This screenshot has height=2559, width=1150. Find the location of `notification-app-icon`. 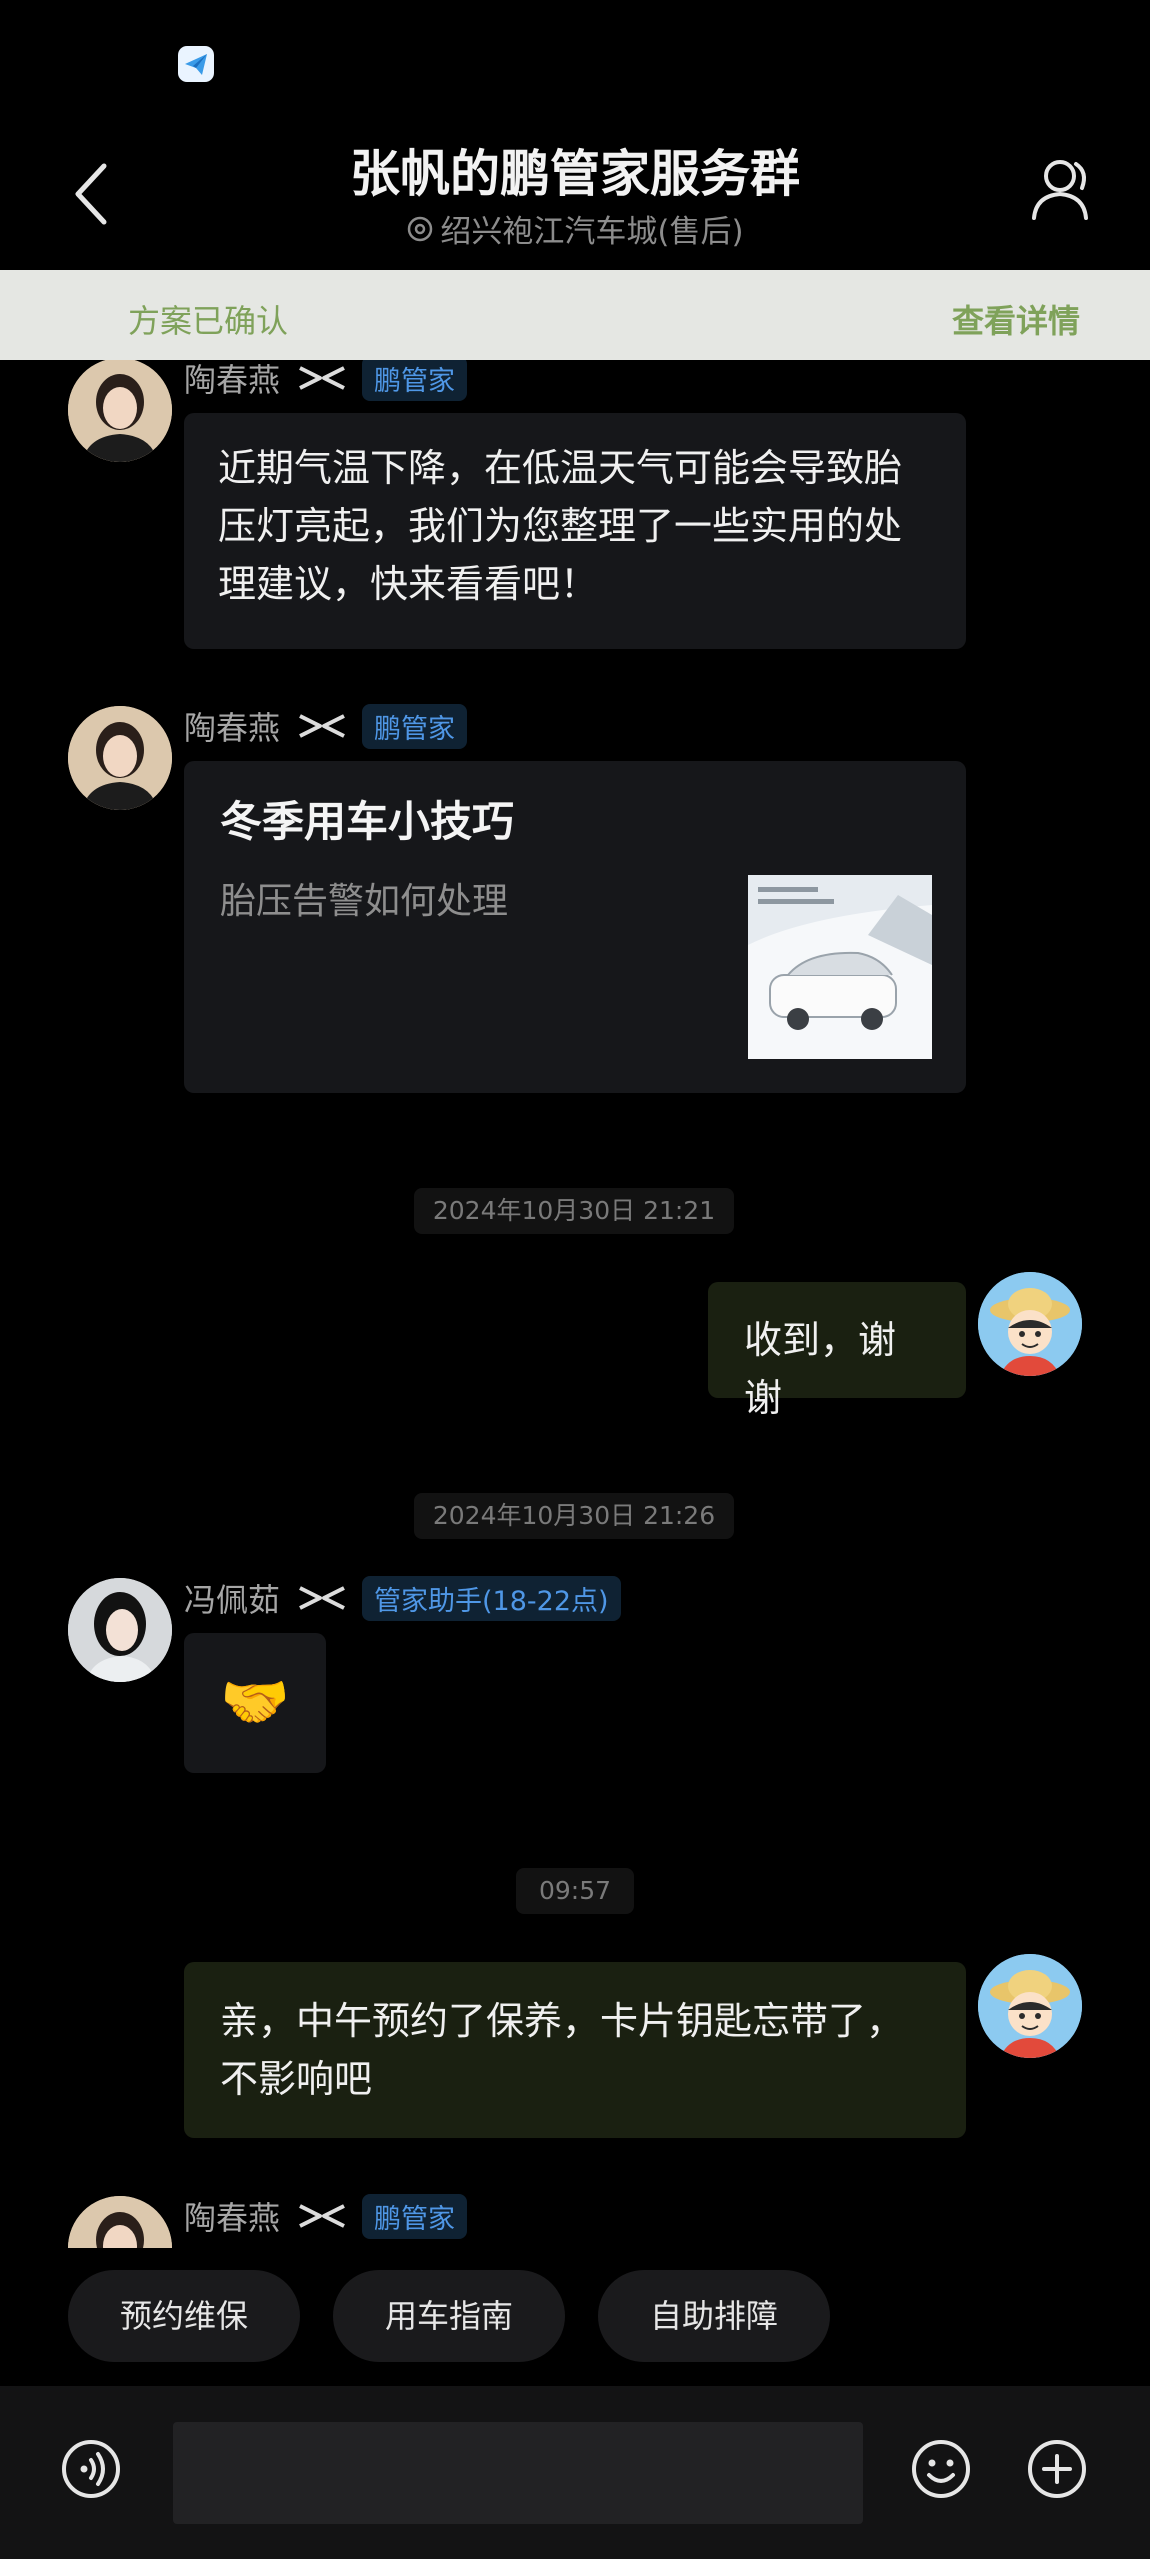

notification-app-icon is located at coordinates (196, 64).